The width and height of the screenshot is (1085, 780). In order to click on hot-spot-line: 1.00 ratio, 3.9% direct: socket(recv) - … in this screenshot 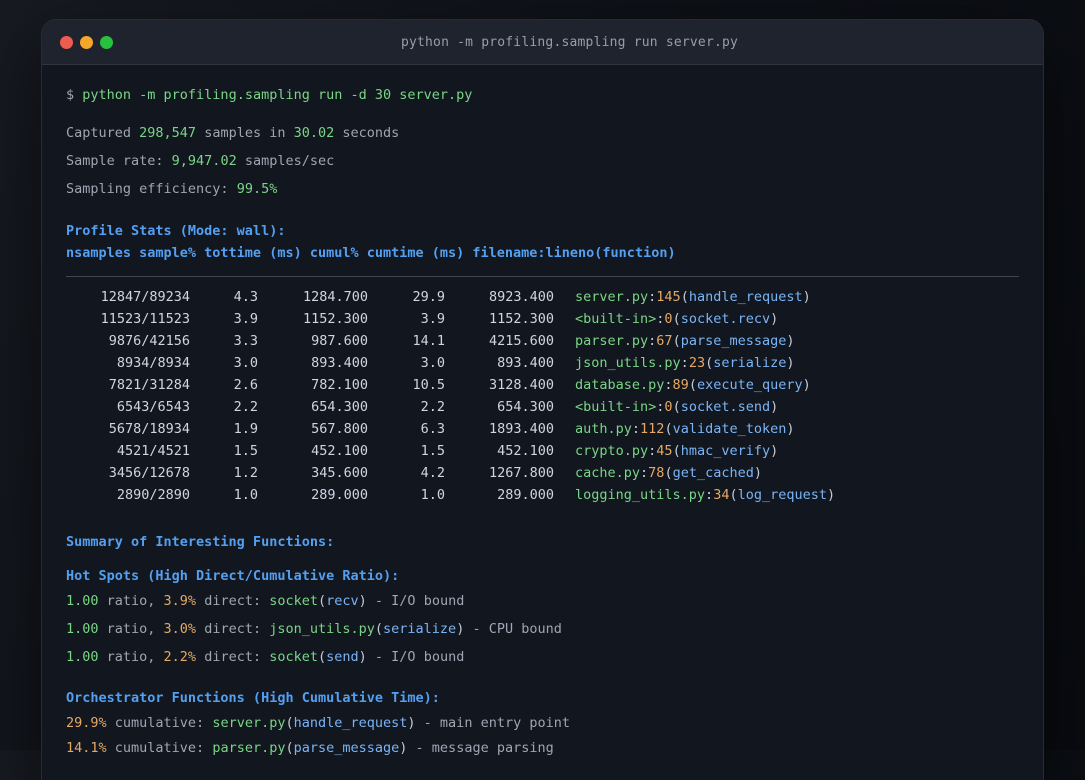, I will do `click(265, 601)`.